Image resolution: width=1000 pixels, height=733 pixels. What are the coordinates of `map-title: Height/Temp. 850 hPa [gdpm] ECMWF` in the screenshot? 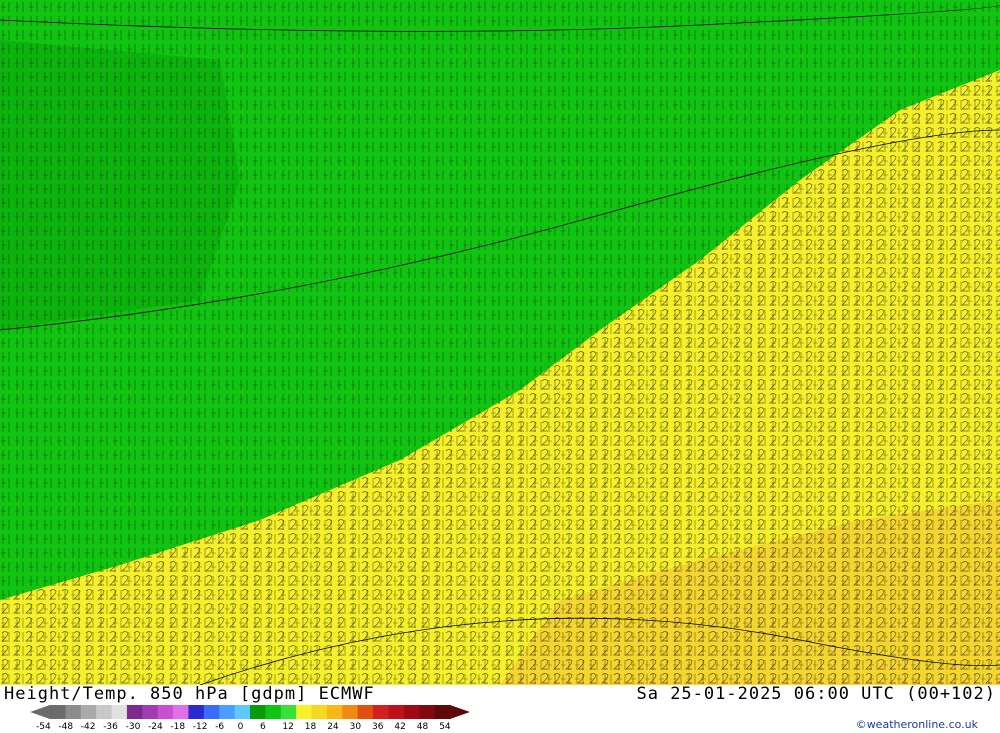 It's located at (189, 694).